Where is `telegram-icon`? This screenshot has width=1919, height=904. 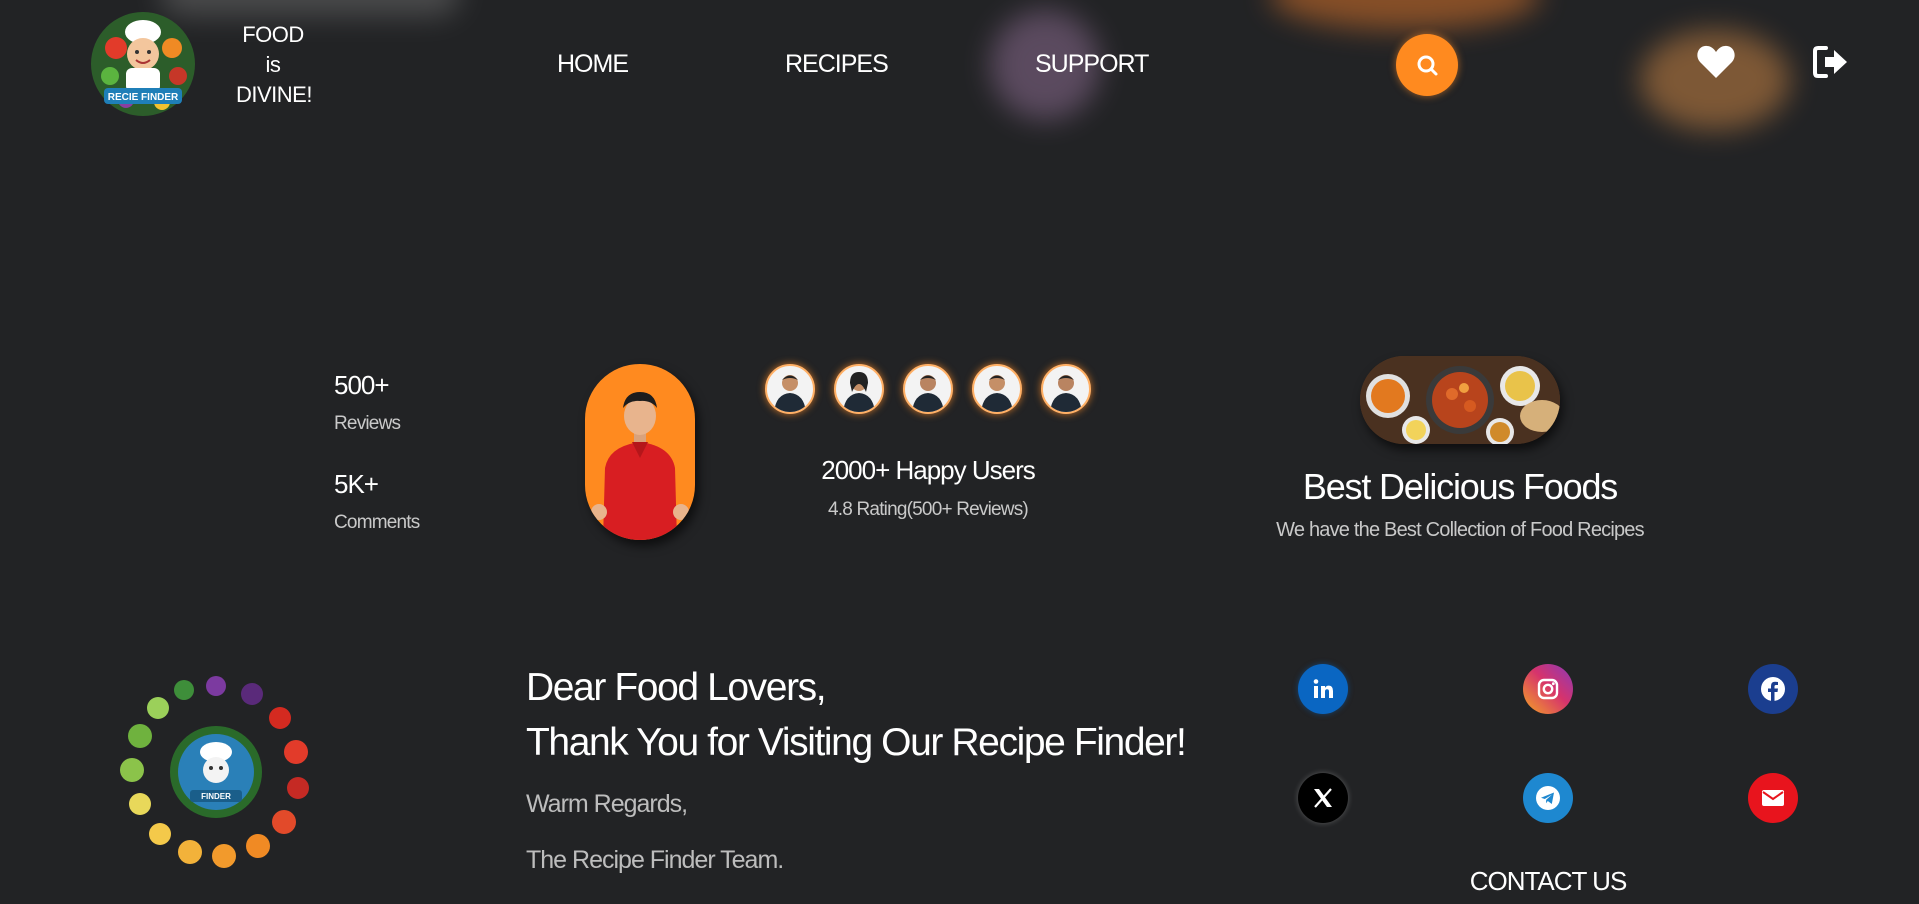
telegram-icon is located at coordinates (1548, 798).